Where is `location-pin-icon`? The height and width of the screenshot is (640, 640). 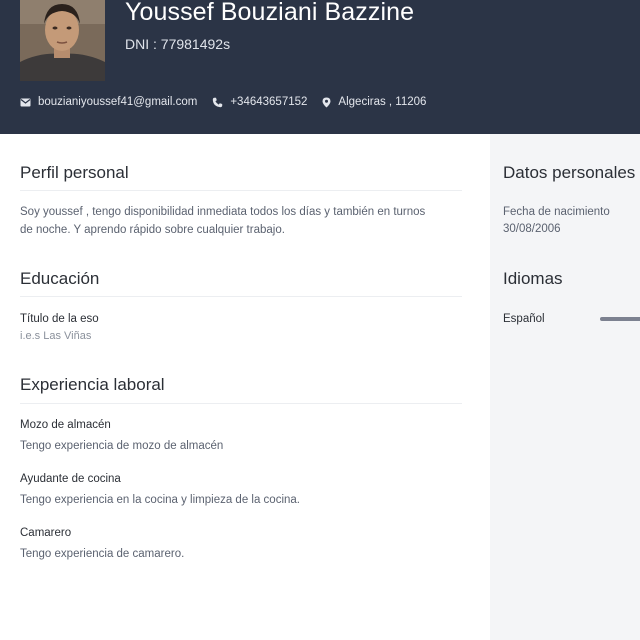
location-pin-icon is located at coordinates (326, 102).